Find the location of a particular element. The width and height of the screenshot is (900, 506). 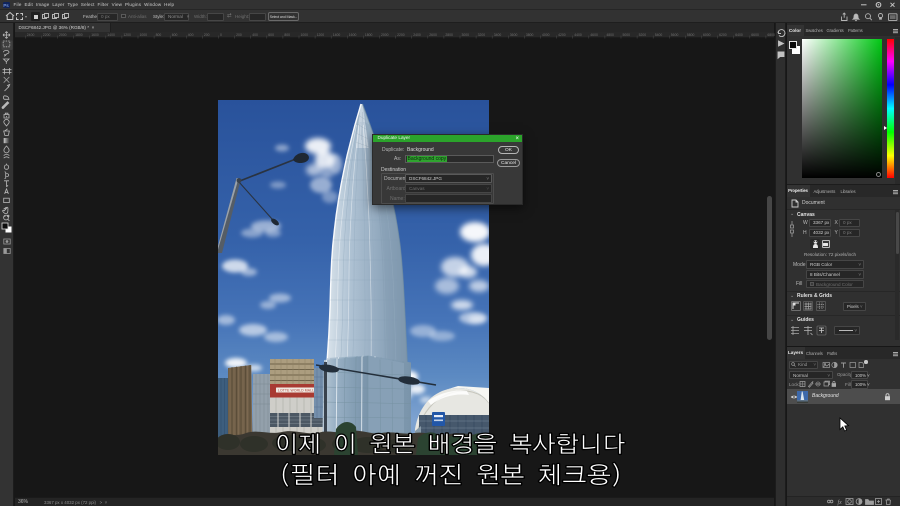

svg-text: 6600 is located at coordinates (755, 35).